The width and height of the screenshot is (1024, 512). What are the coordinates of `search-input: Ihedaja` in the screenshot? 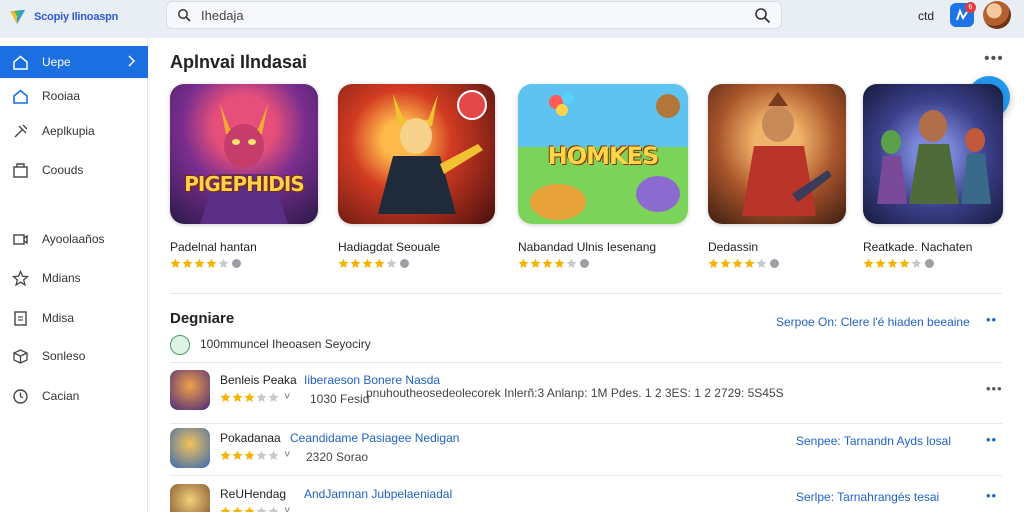 It's located at (222, 15).